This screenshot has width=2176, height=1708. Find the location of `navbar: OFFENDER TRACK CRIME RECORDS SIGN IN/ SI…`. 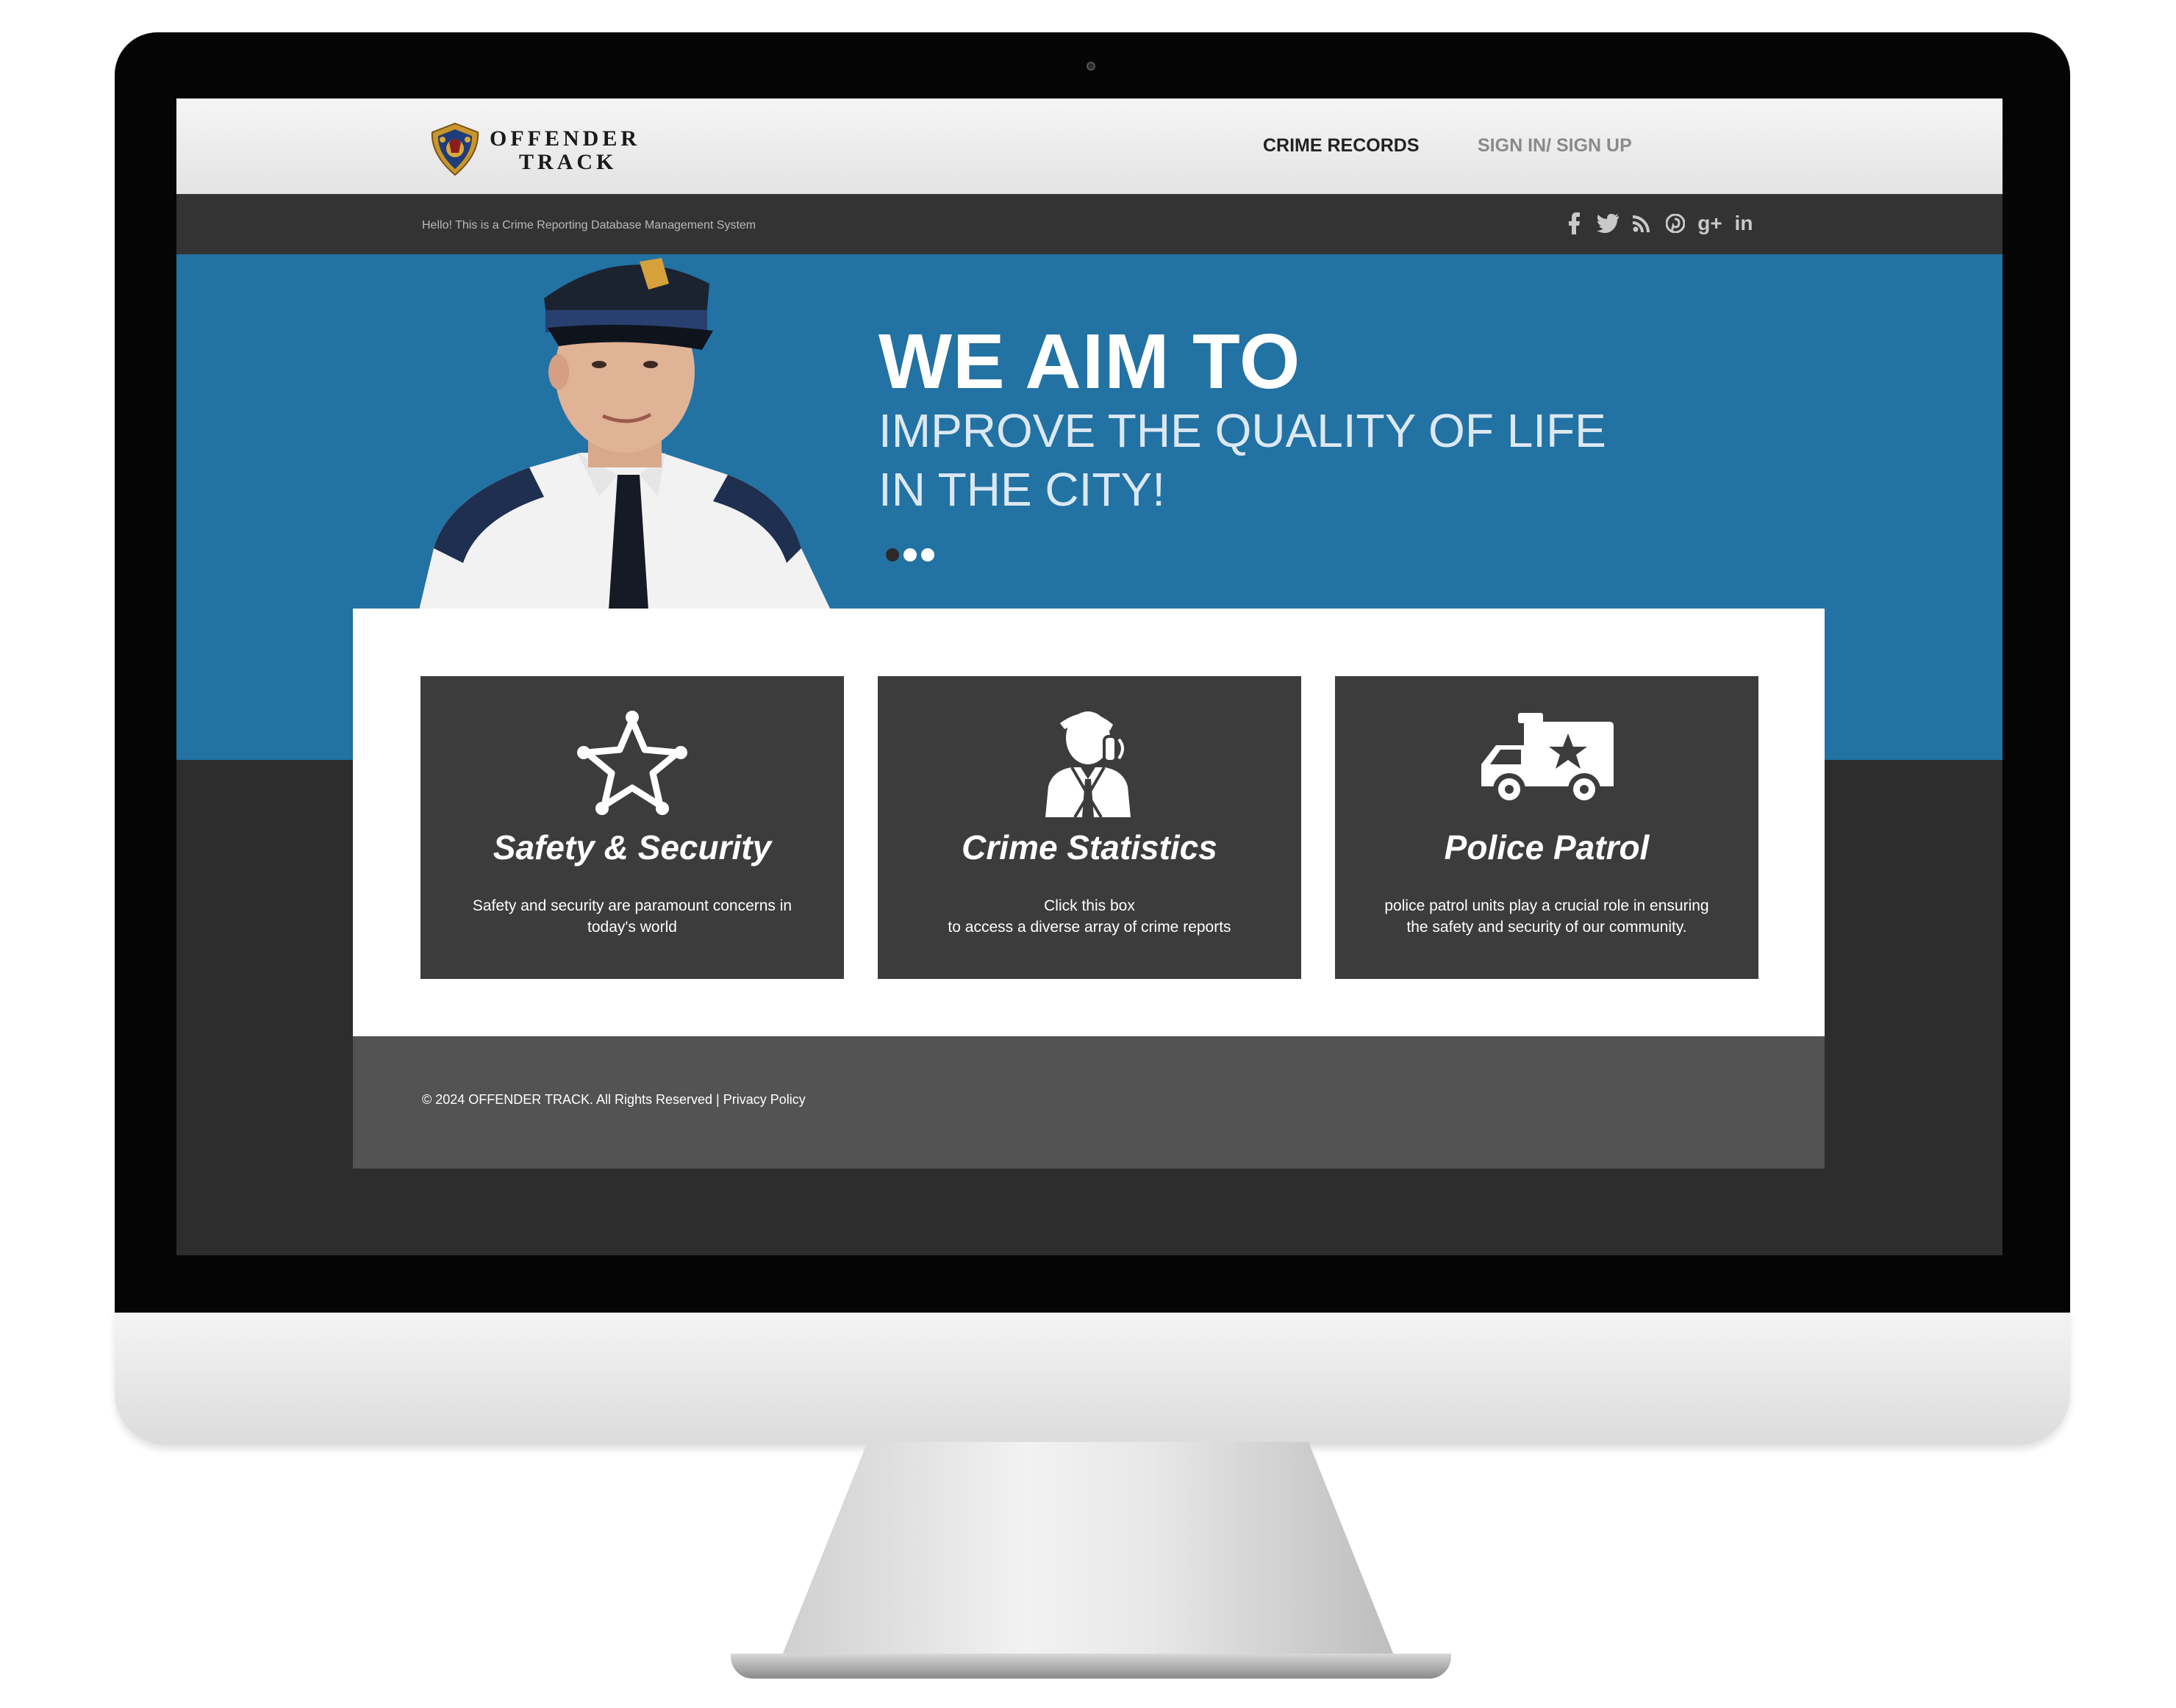

navbar: OFFENDER TRACK CRIME RECORDS SIGN IN/ SI… is located at coordinates (1090, 146).